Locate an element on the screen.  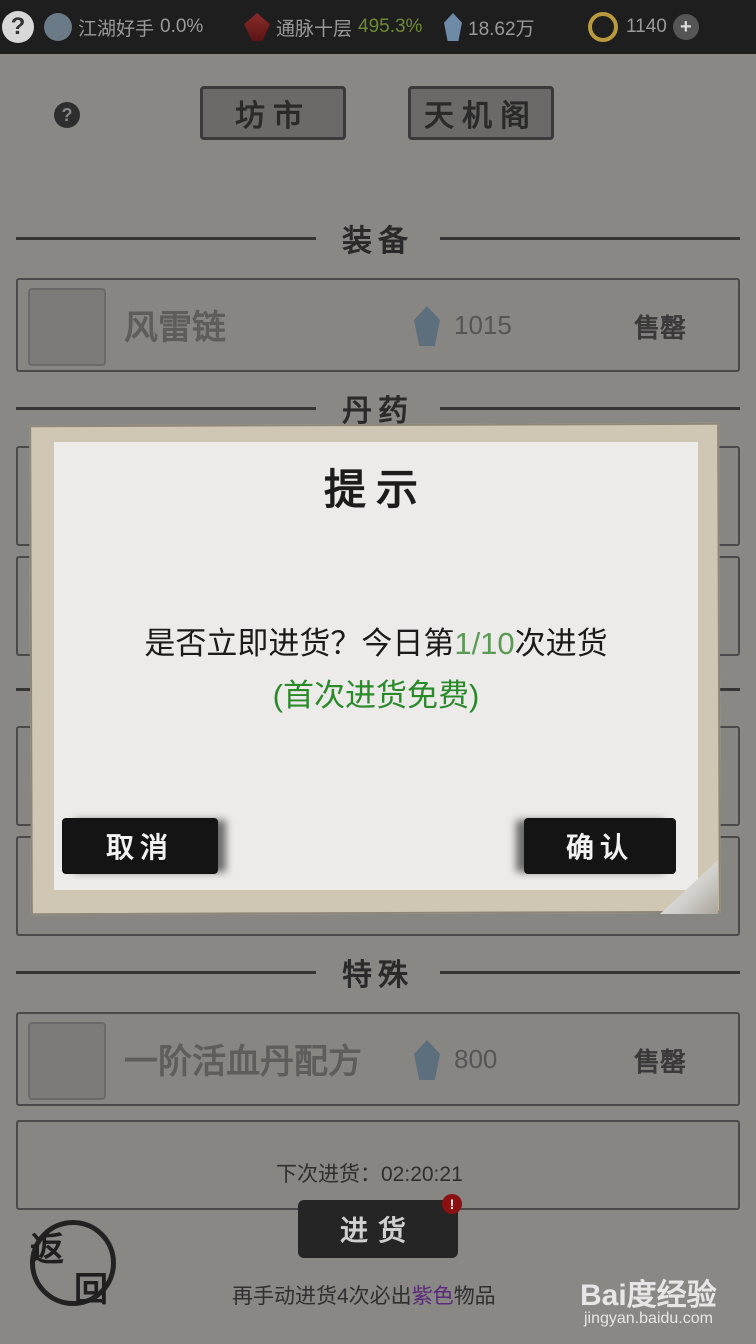
notification-badge: ! is located at coordinates (452, 1204).